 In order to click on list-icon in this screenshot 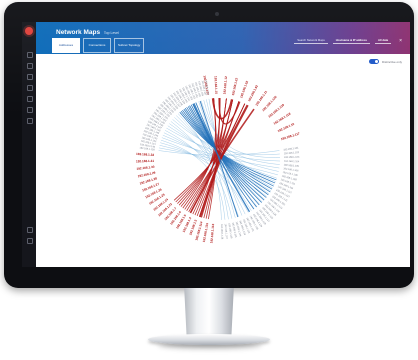, I will do `click(30, 77)`.